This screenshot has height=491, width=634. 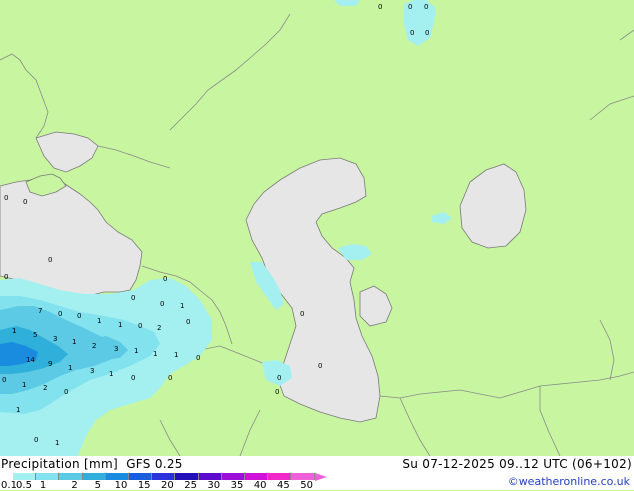 What do you see at coordinates (320, 477) in the screenshot?
I see `legend-arrow` at bounding box center [320, 477].